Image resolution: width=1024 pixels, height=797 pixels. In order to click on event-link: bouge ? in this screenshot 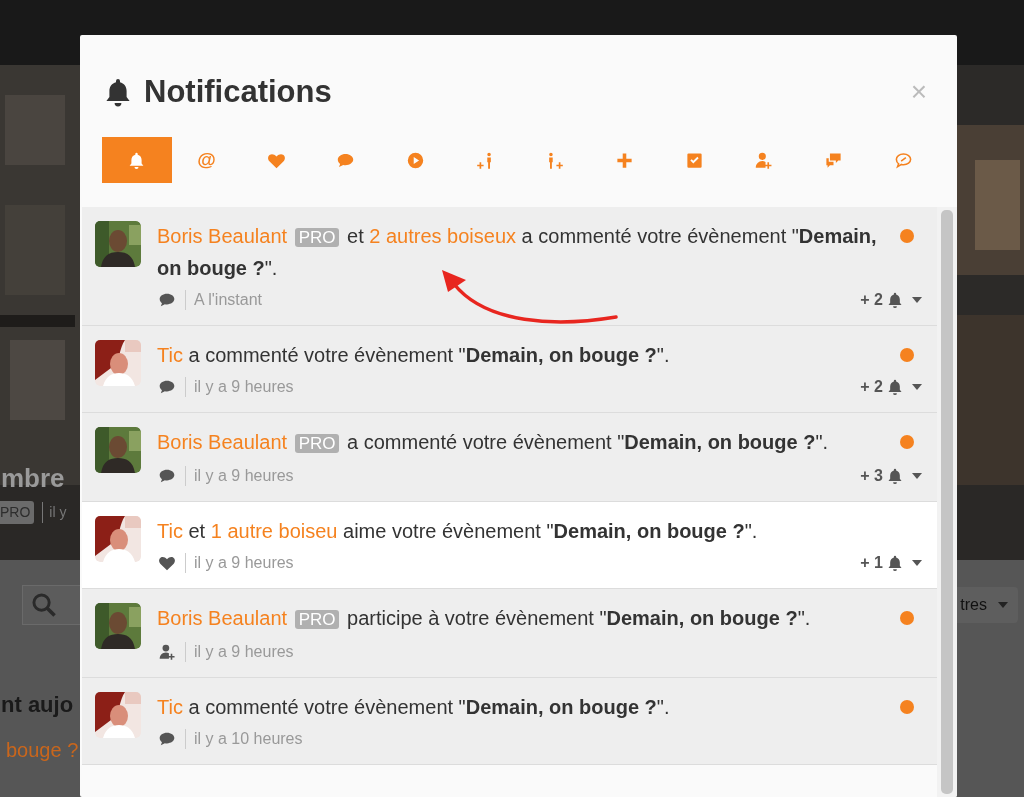, I will do `click(42, 750)`.